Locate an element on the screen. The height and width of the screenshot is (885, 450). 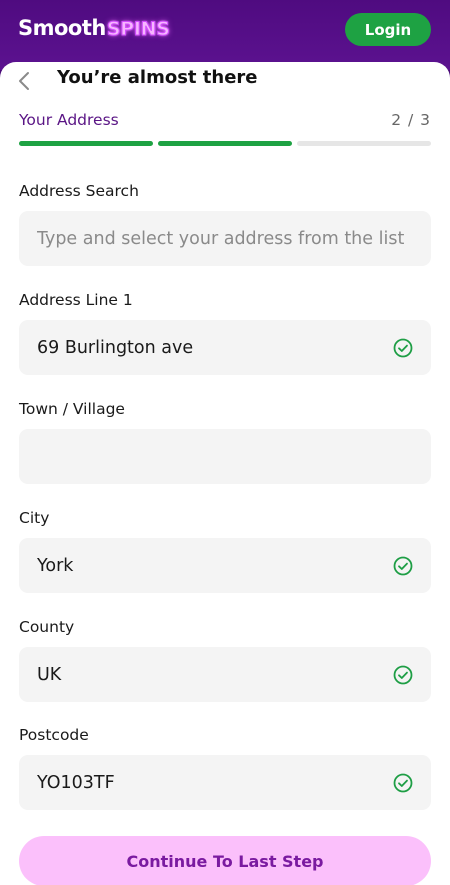
logo-smooth-text: Smooth is located at coordinates (62, 28).